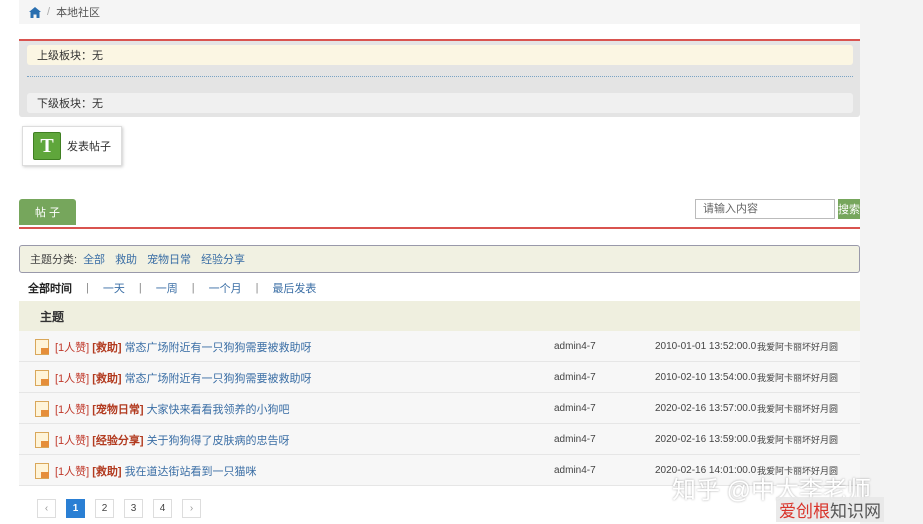 The width and height of the screenshot is (923, 524). What do you see at coordinates (47, 212) in the screenshot?
I see `tab-posts: 帖 子` at bounding box center [47, 212].